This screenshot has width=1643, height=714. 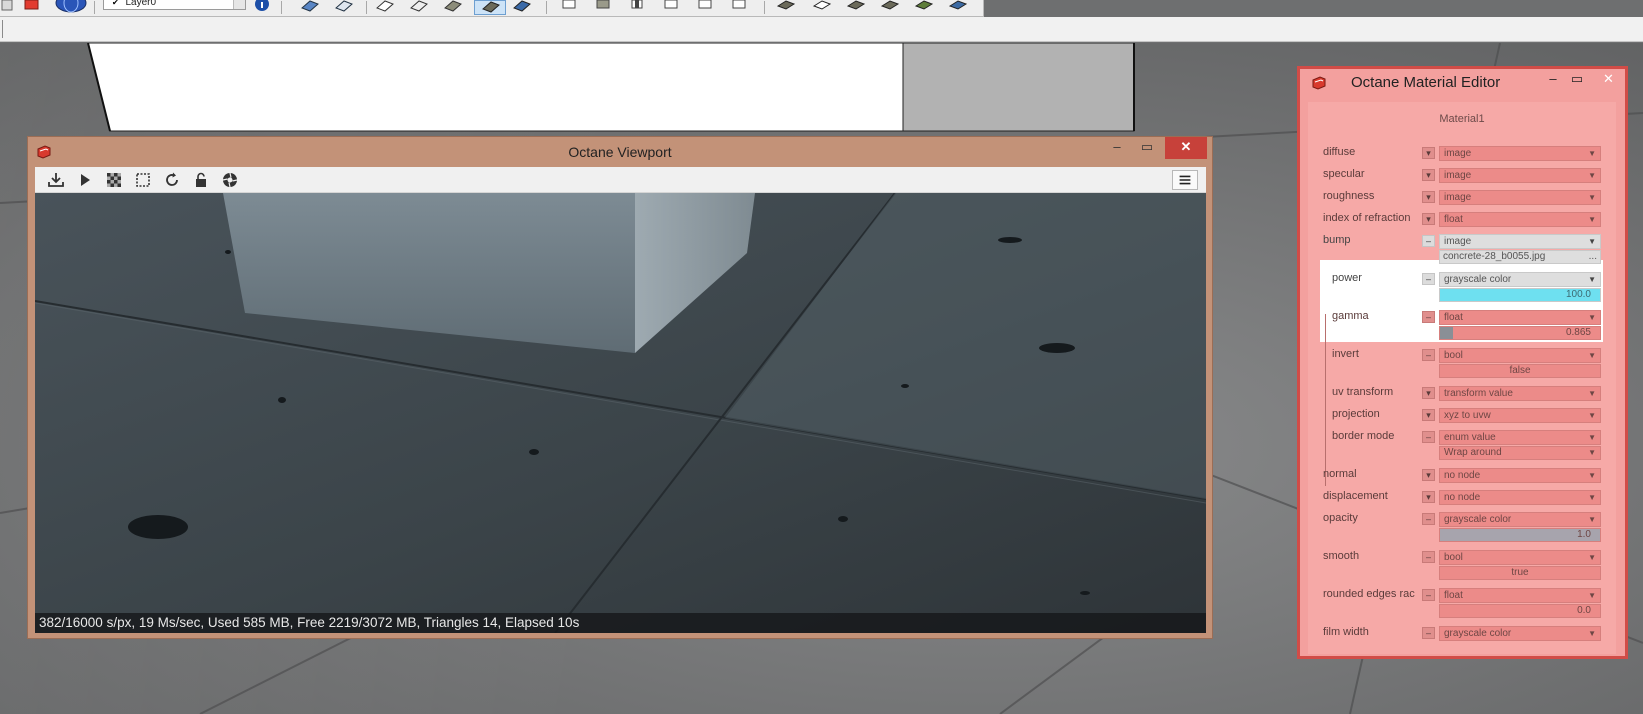 What do you see at coordinates (1520, 611) in the screenshot?
I see `rounded-edges-slider: 0.0` at bounding box center [1520, 611].